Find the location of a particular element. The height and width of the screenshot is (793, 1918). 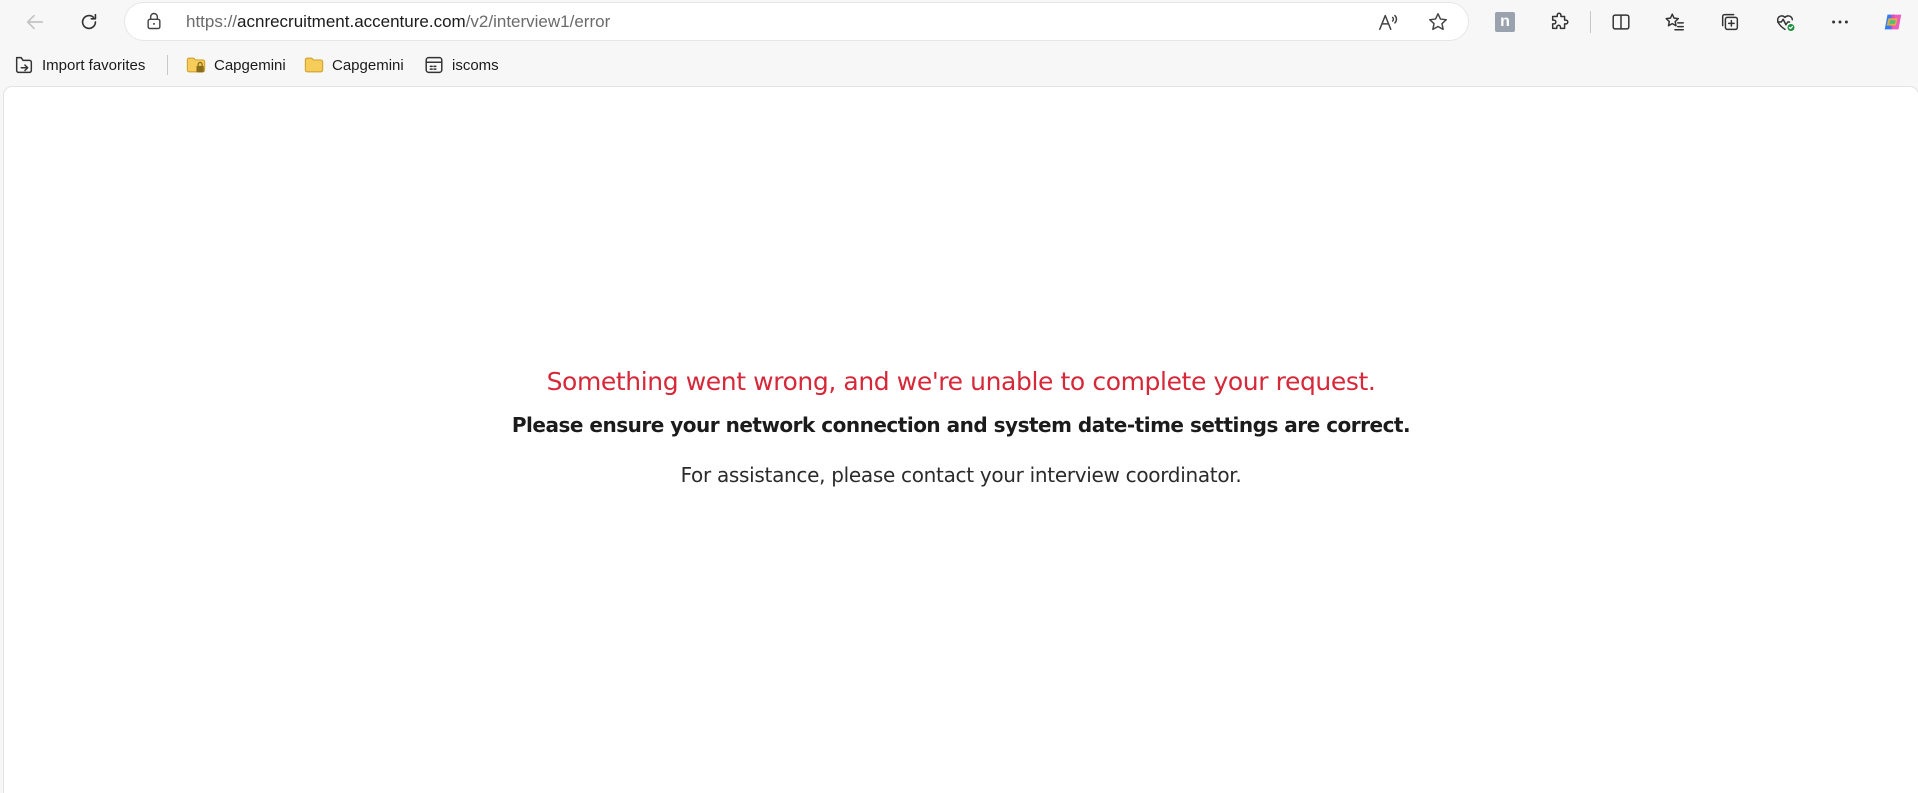

favorite-capgemini-locked: Capgemini is located at coordinates (235, 65).